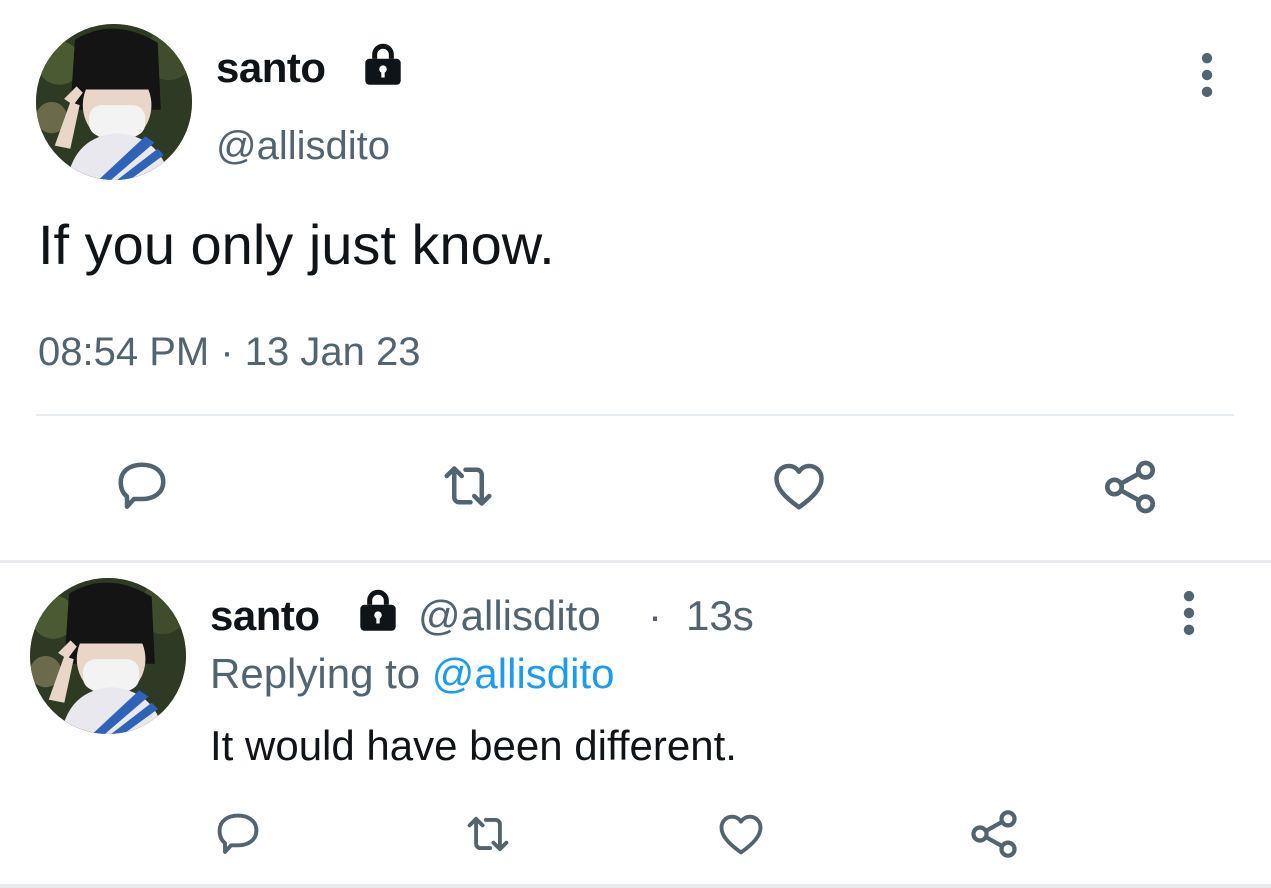 The height and width of the screenshot is (888, 1271). I want to click on tweet-text: If you only just know., so click(296, 244).